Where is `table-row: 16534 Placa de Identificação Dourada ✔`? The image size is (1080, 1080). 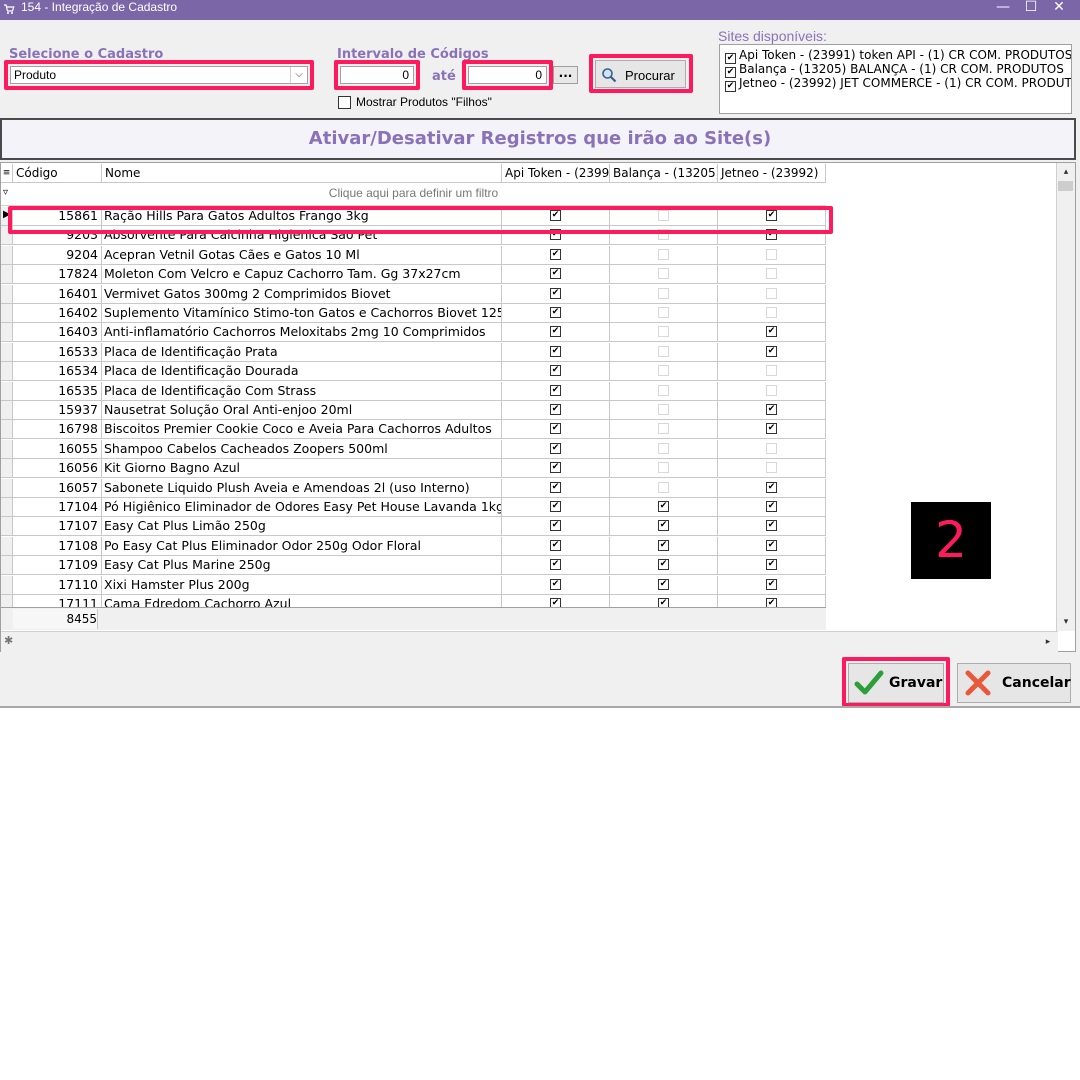 table-row: 16534 Placa de Identificação Dourada ✔ is located at coordinates (419, 372).